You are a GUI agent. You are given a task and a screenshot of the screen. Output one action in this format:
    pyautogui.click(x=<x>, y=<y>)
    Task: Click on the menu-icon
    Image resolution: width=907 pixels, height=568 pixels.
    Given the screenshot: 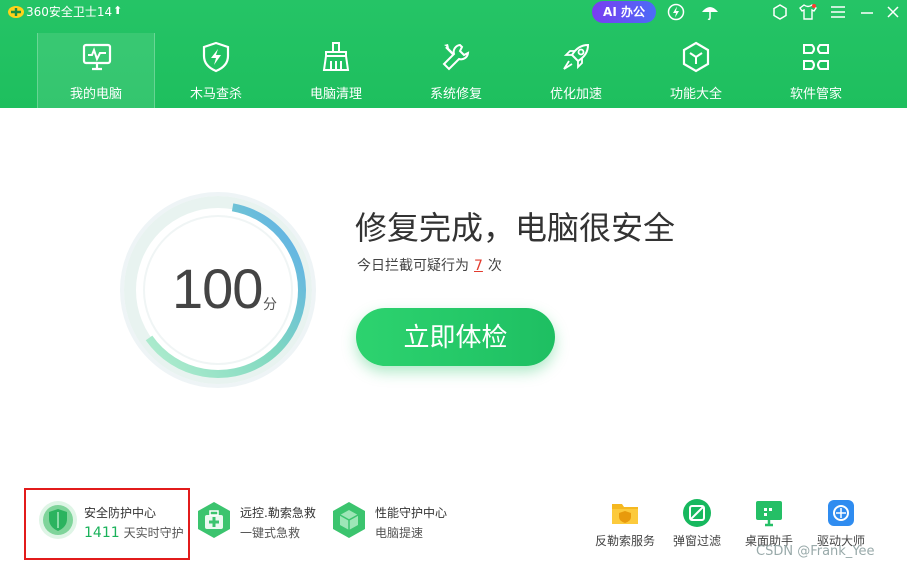 What is the action you would take?
    pyautogui.click(x=838, y=12)
    